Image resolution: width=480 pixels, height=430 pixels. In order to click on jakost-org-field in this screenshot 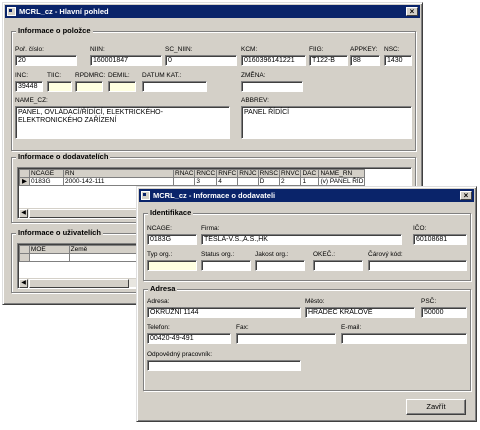, I will do `click(280, 265)`.